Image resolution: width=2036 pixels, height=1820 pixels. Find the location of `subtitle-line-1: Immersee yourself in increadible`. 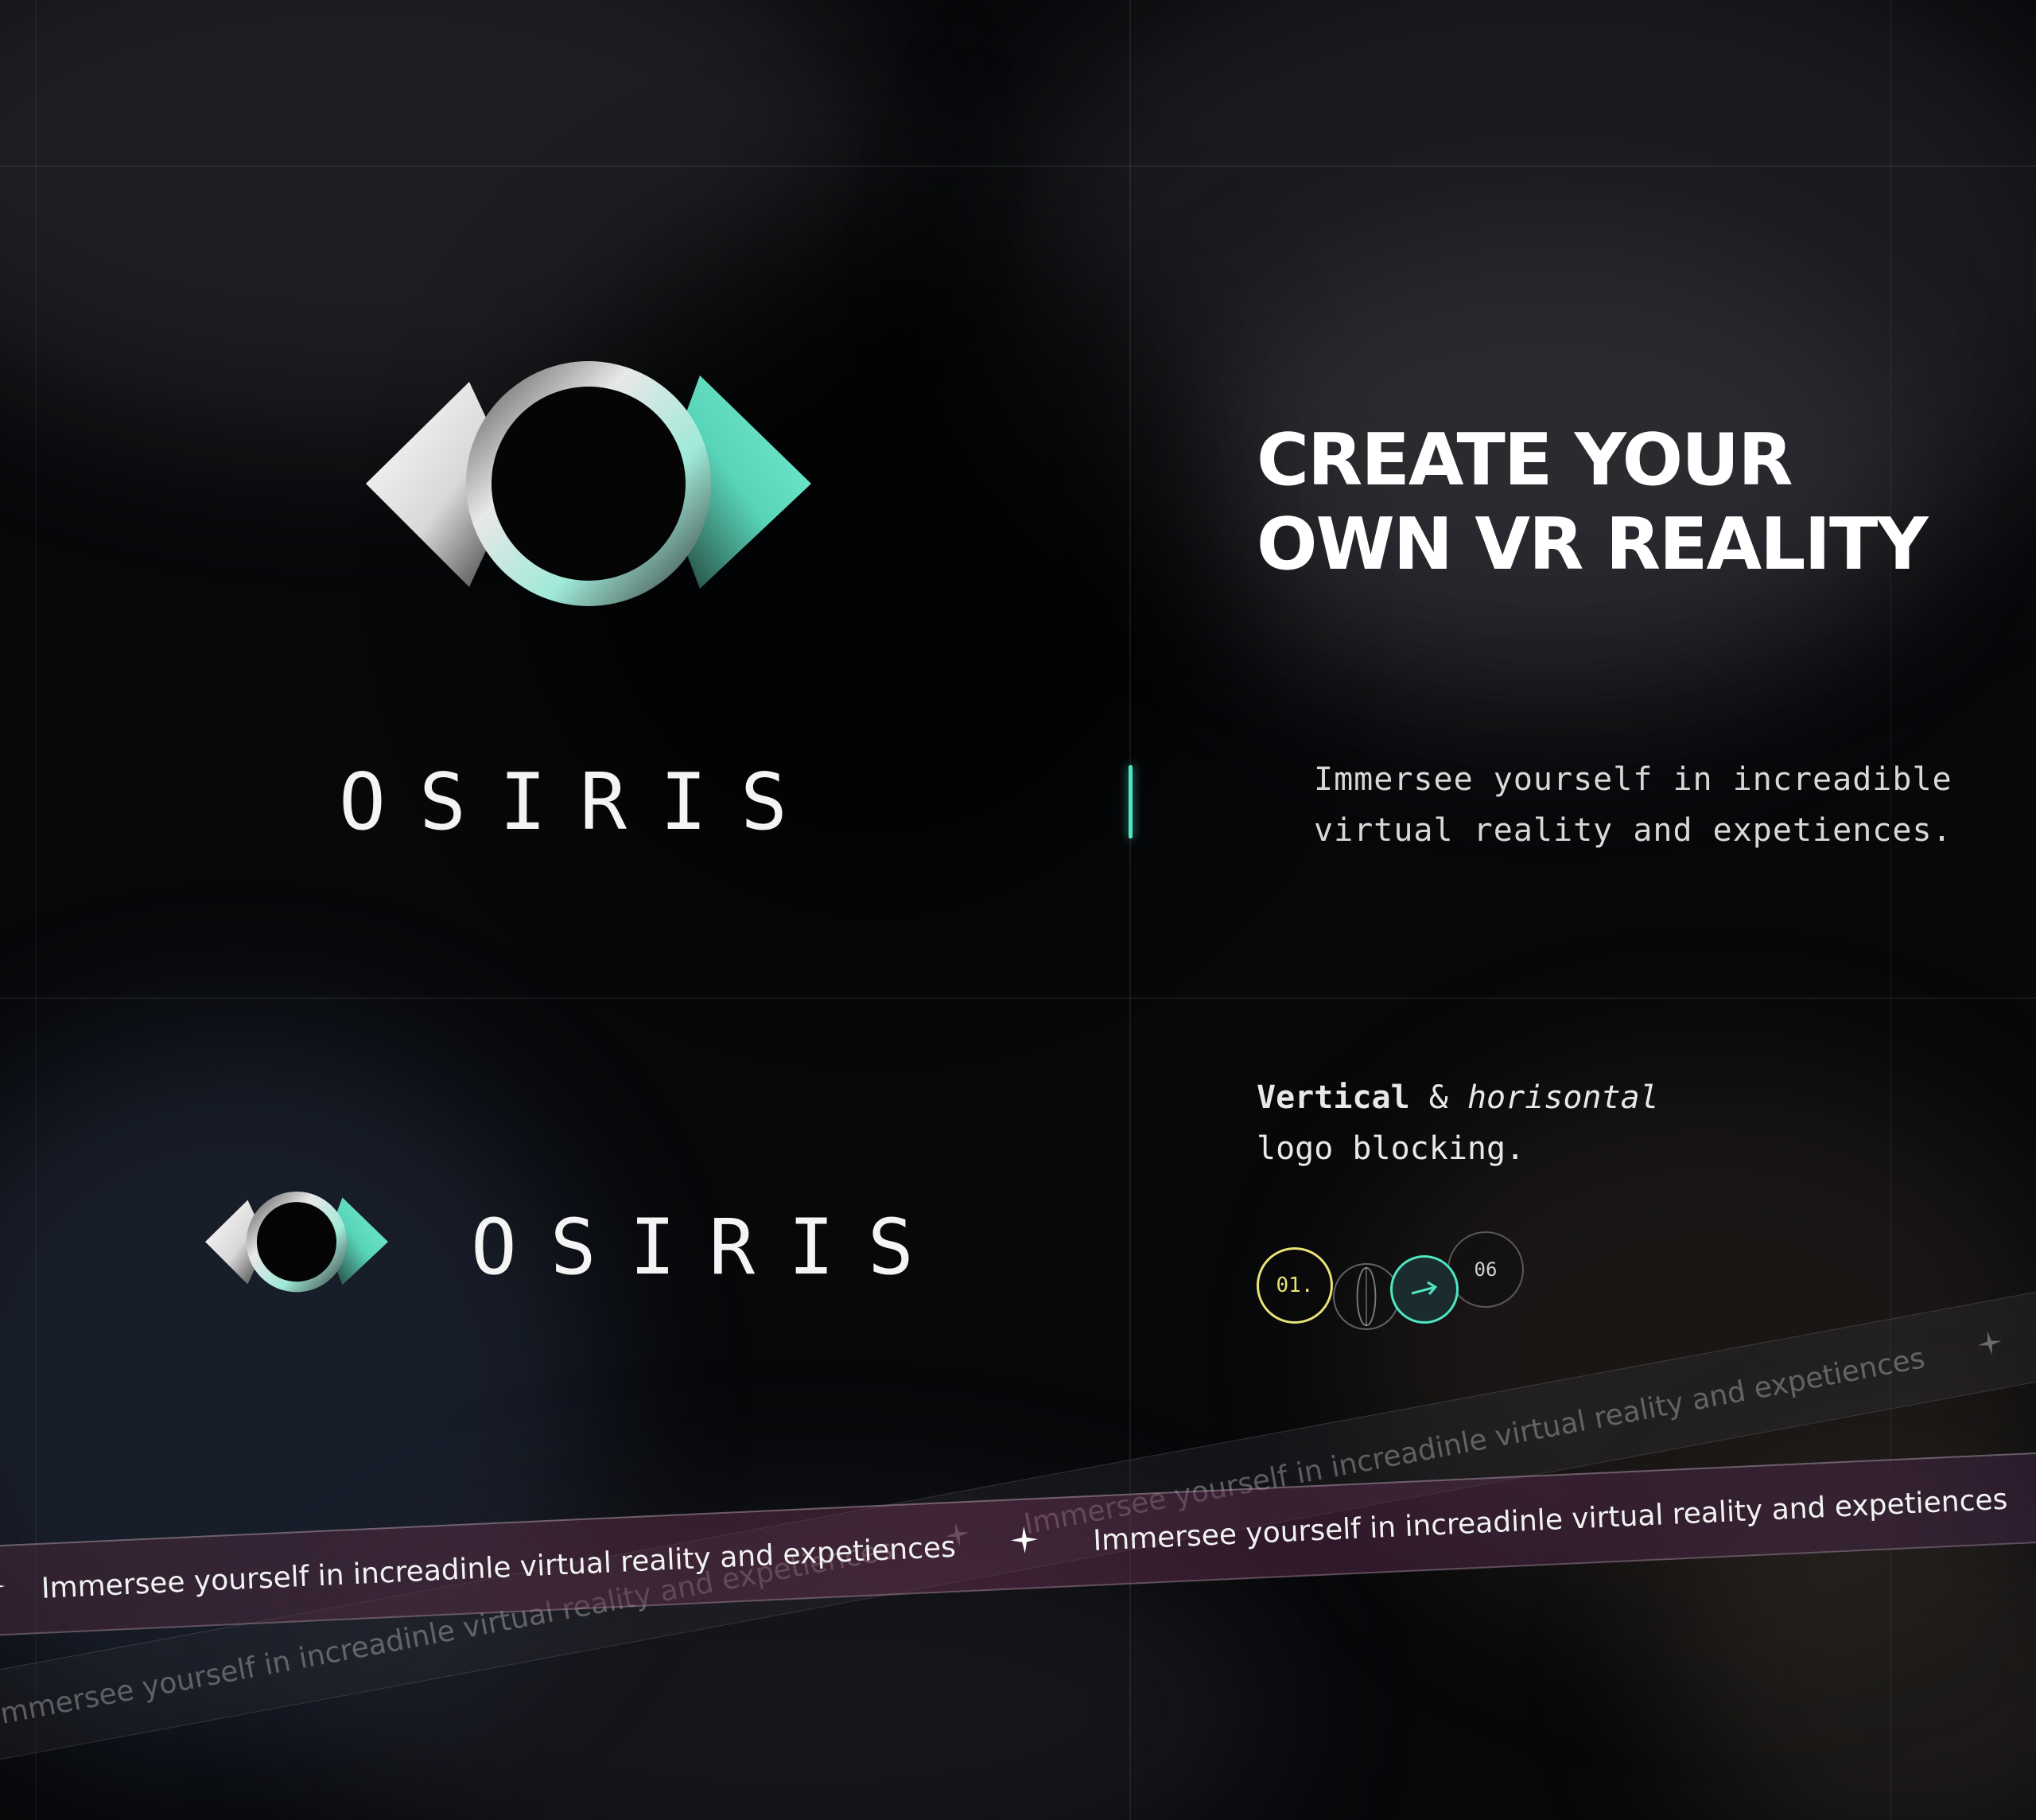

subtitle-line-1: Immersee yourself in increadible is located at coordinates (1633, 779).